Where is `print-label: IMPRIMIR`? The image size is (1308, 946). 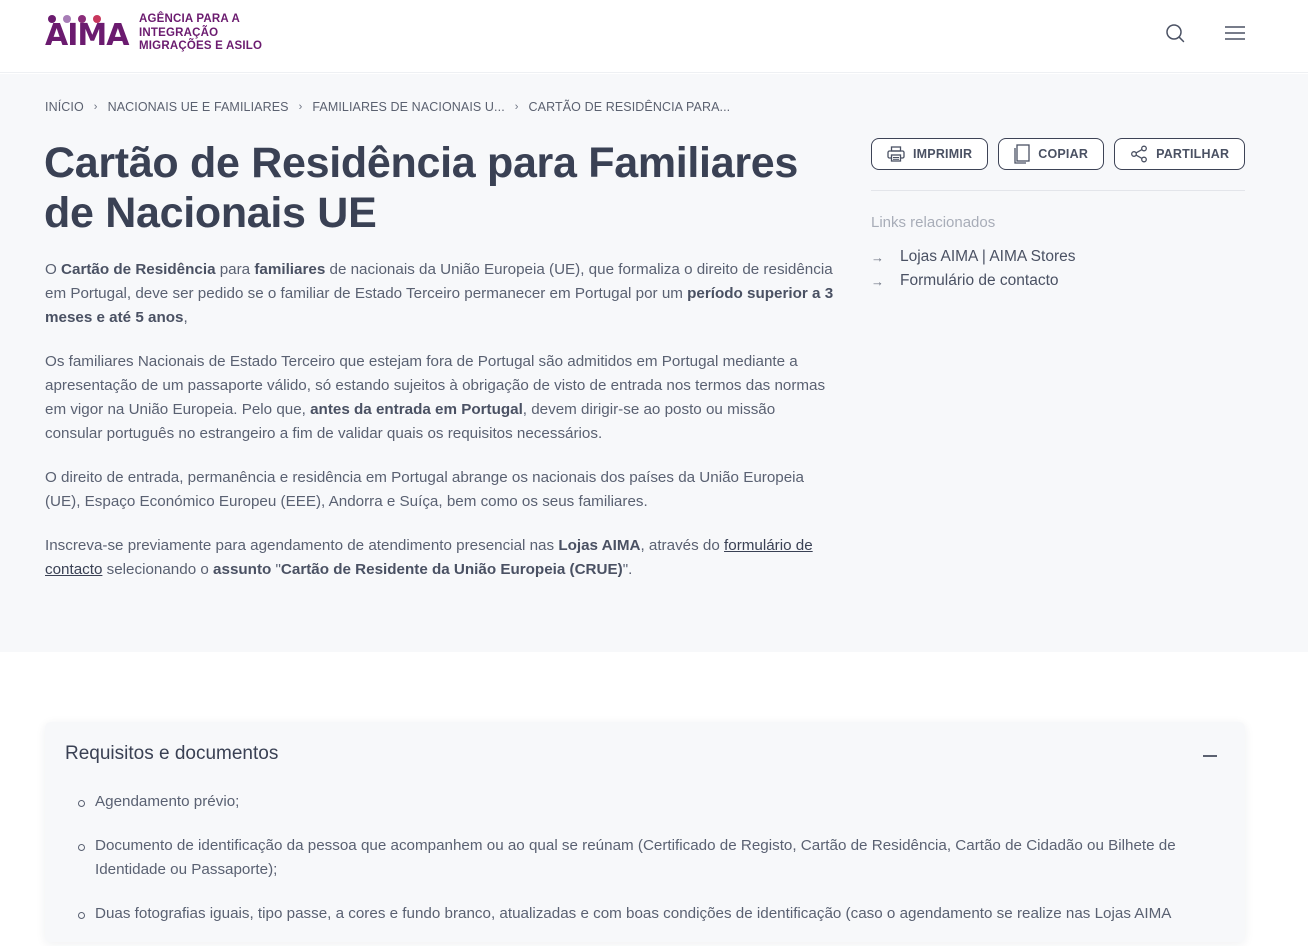
print-label: IMPRIMIR is located at coordinates (943, 154).